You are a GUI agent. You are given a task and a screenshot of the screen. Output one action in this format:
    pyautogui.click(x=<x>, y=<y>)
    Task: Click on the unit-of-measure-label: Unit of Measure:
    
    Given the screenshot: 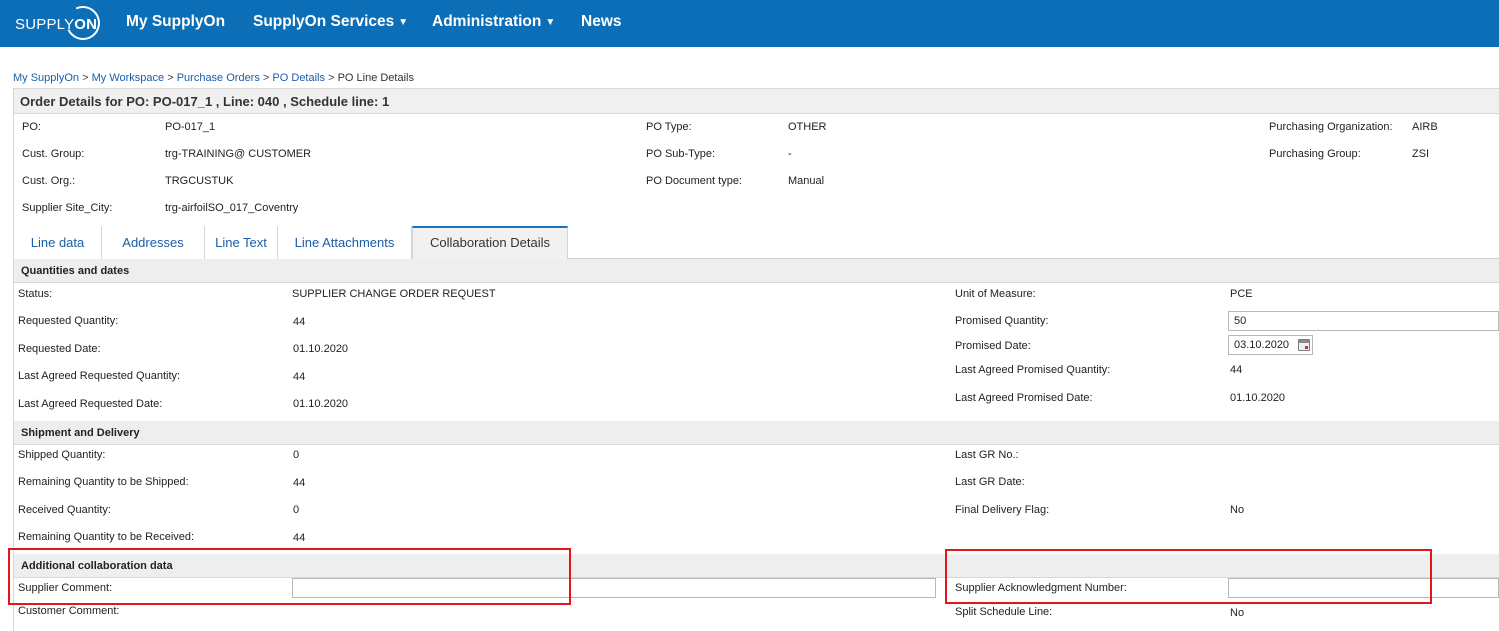 What is the action you would take?
    pyautogui.click(x=995, y=294)
    